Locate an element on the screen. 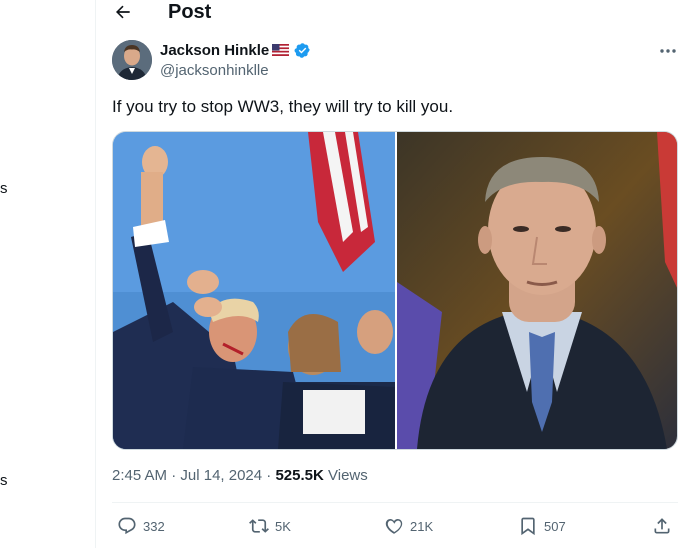 The width and height of the screenshot is (688, 548). more-button is located at coordinates (668, 51).